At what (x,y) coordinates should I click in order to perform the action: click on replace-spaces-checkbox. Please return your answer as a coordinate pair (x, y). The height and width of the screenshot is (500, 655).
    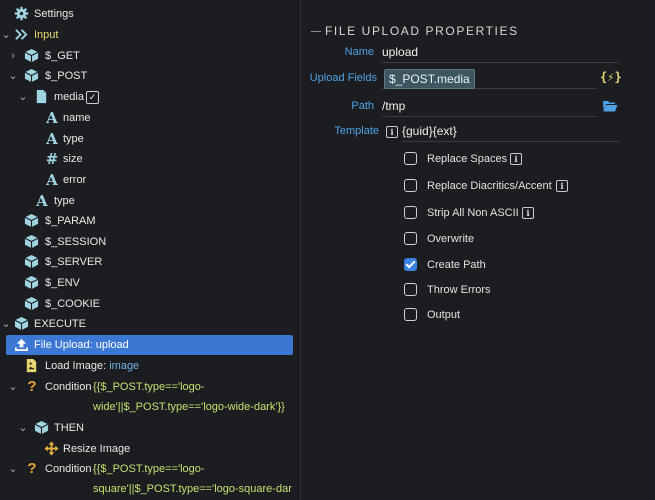
    Looking at the image, I should click on (410, 158).